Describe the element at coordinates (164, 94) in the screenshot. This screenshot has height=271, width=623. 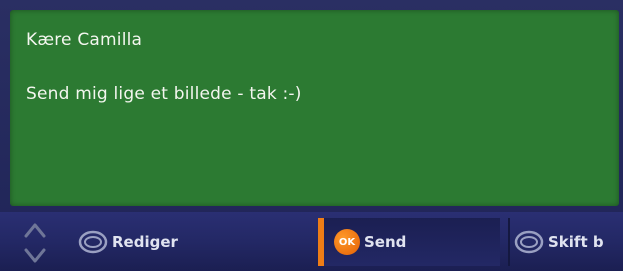
I see `message-body: Send mig lige et billede - tak :-)` at that location.